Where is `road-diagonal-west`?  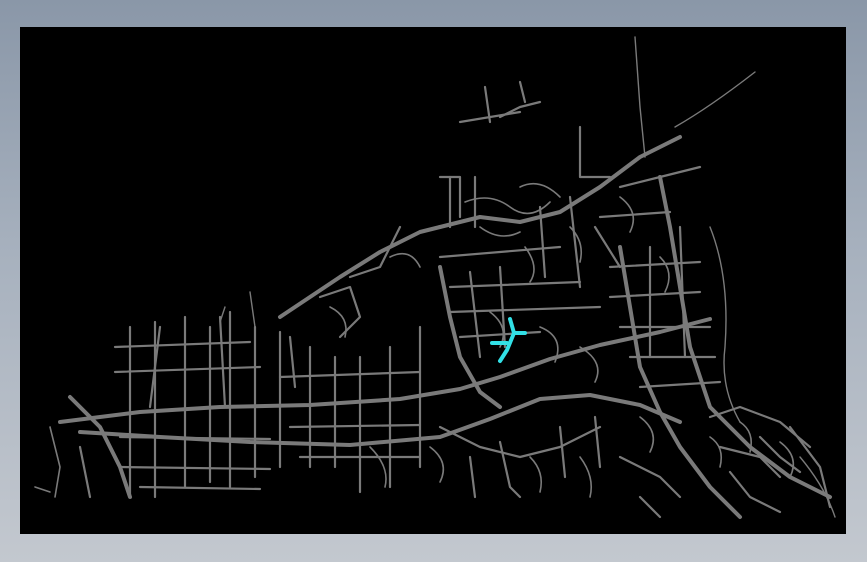
road-diagonal-west is located at coordinates (360, 272).